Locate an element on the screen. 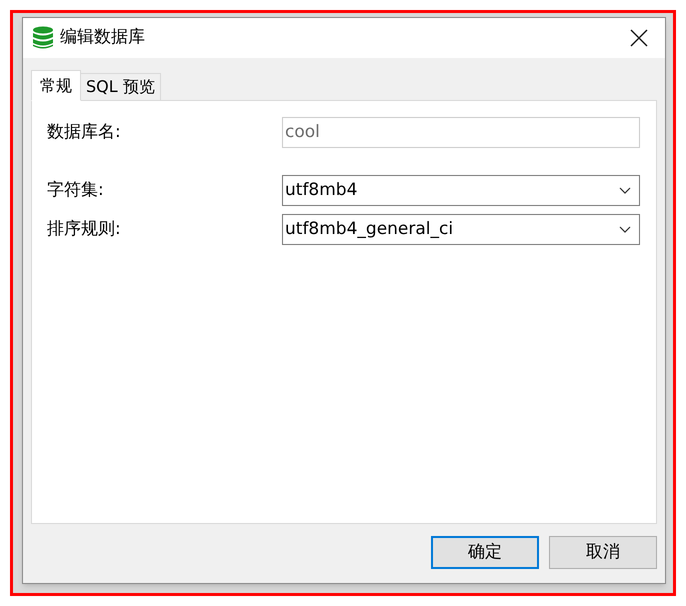 This screenshot has width=686, height=606. field-label: 数据库名: is located at coordinates (84, 132).